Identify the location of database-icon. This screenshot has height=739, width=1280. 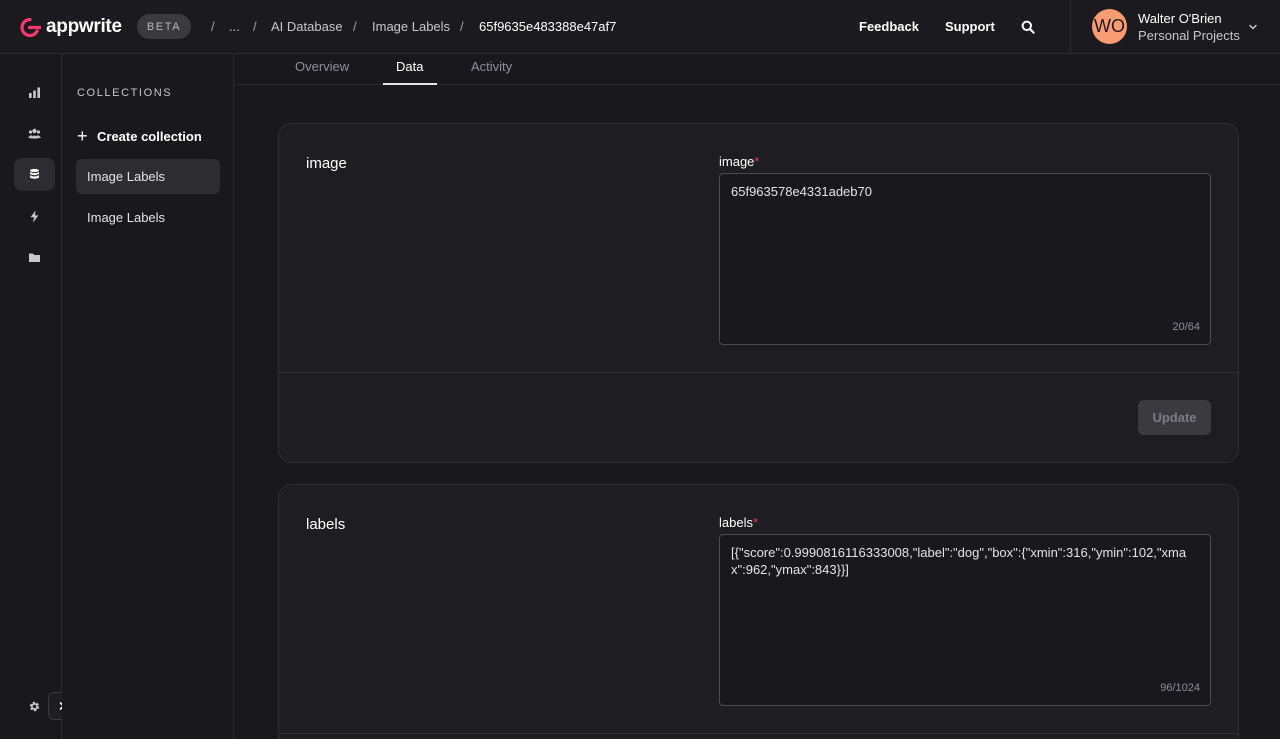
(34, 173).